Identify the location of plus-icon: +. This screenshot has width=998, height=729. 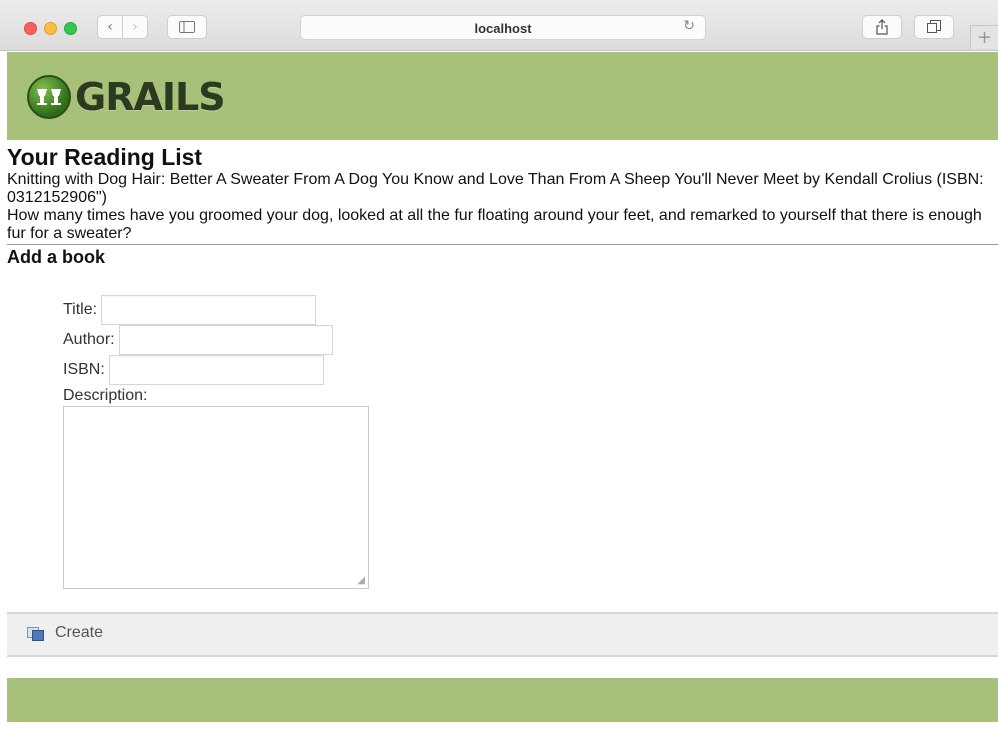
(984, 37).